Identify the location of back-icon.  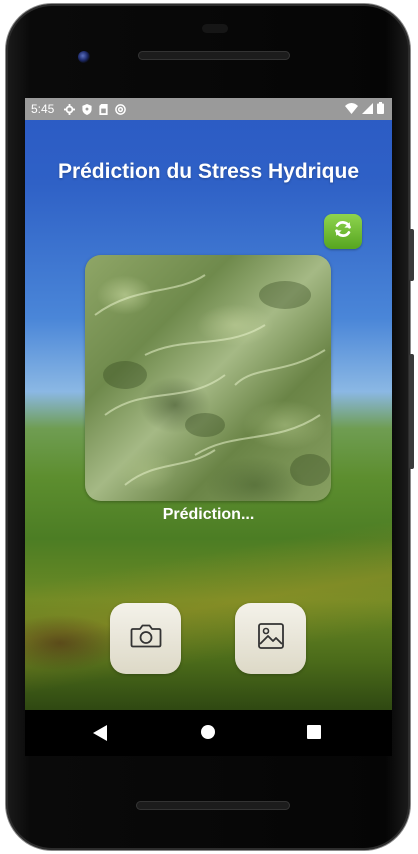
(100, 735).